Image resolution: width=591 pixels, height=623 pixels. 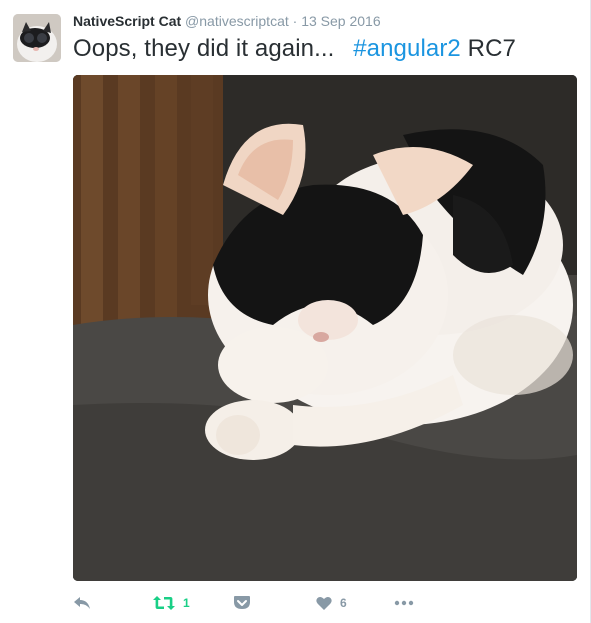 What do you see at coordinates (407, 48) in the screenshot?
I see `hashtag-link: #angular2` at bounding box center [407, 48].